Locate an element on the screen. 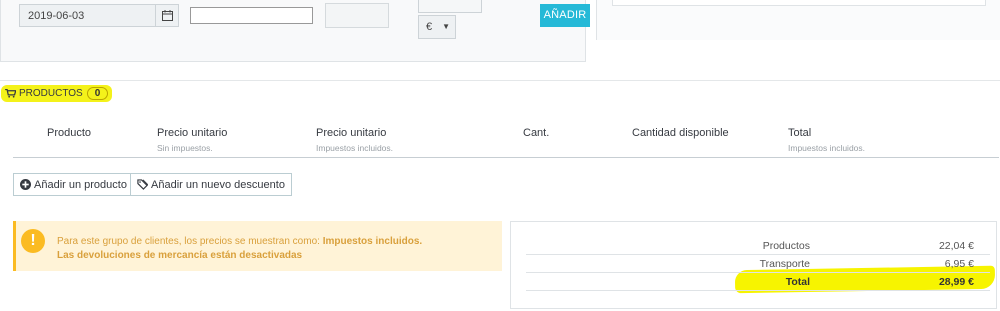  add-button: AÑADIR is located at coordinates (565, 15).